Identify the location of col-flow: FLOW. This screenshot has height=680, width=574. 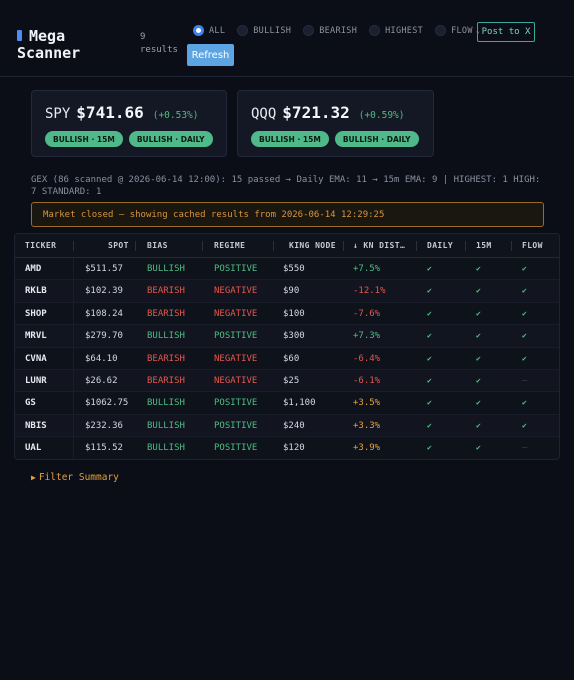
(532, 246).